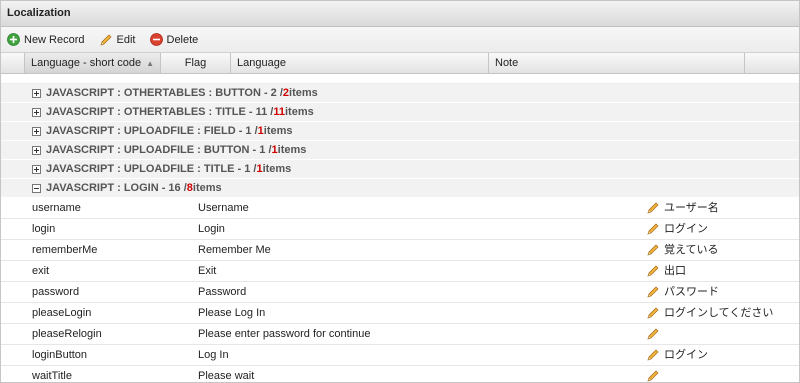 This screenshot has height=383, width=800. What do you see at coordinates (222, 292) in the screenshot?
I see `row-value: Password` at bounding box center [222, 292].